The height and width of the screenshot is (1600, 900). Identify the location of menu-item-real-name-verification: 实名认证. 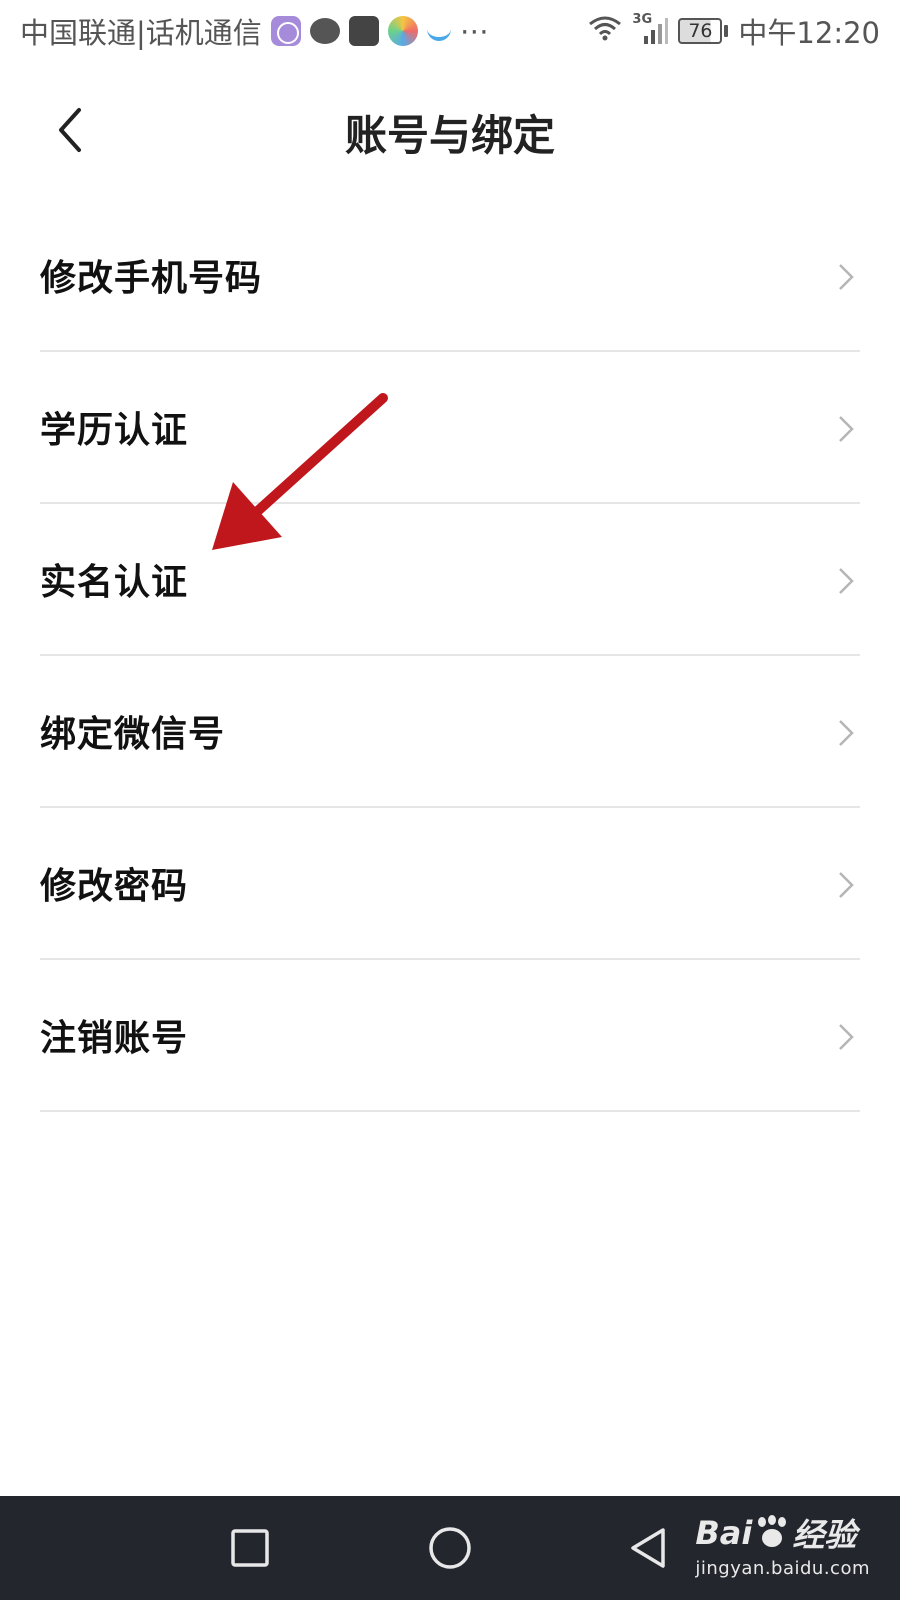
(450, 580).